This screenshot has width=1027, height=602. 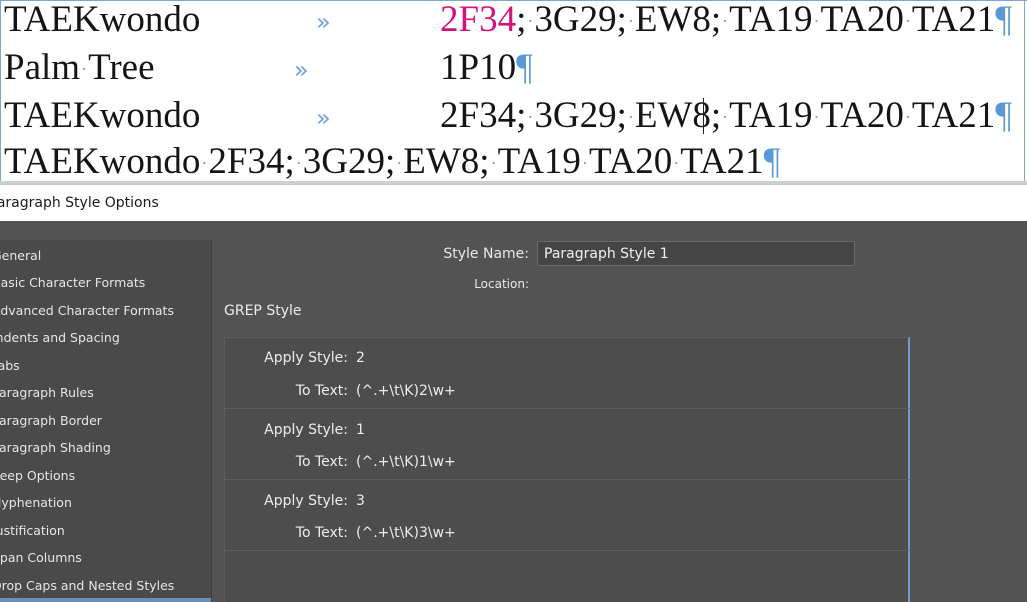 What do you see at coordinates (360, 430) in the screenshot?
I see `apply-style-value: 1` at bounding box center [360, 430].